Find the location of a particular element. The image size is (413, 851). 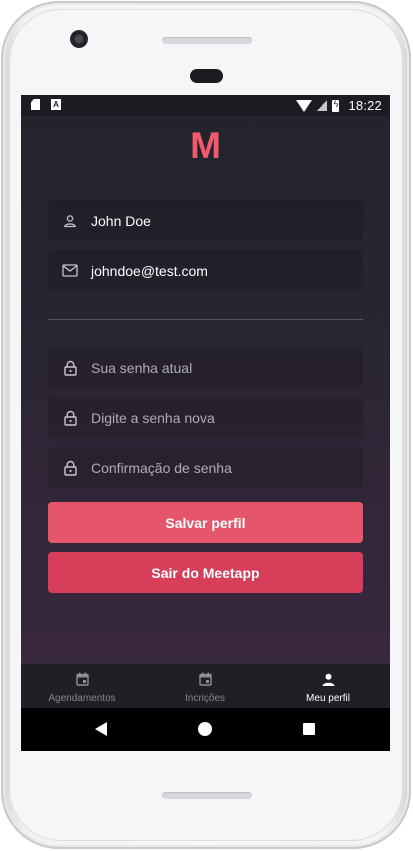

user-icon is located at coordinates (70, 221).